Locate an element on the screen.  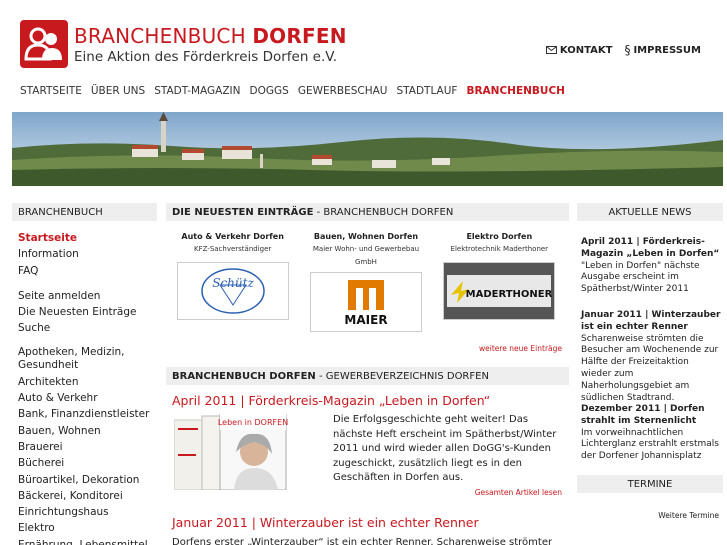
entry-subtitle: Maier Wohn- und Gewerbebau GmbH is located at coordinates (366, 255).